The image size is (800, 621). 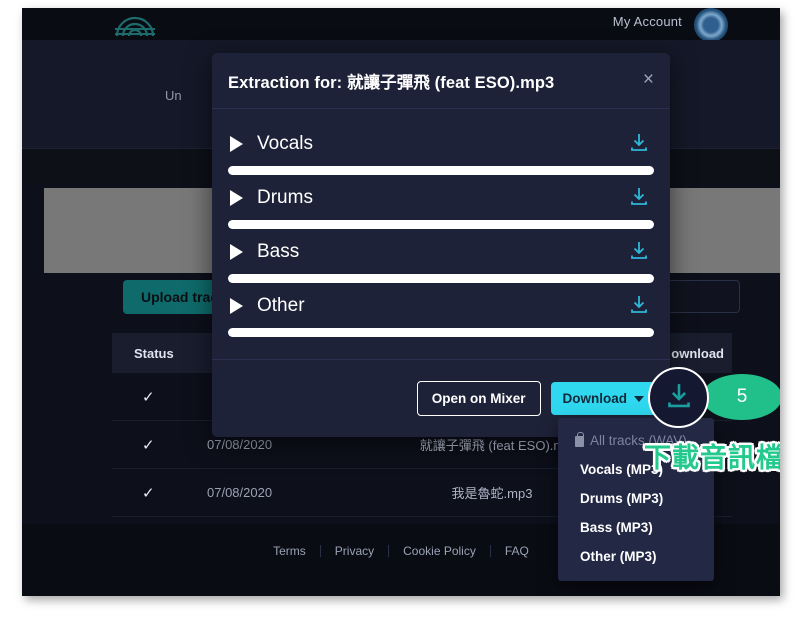 I want to click on step-callout-bubble: 5, so click(x=730, y=397).